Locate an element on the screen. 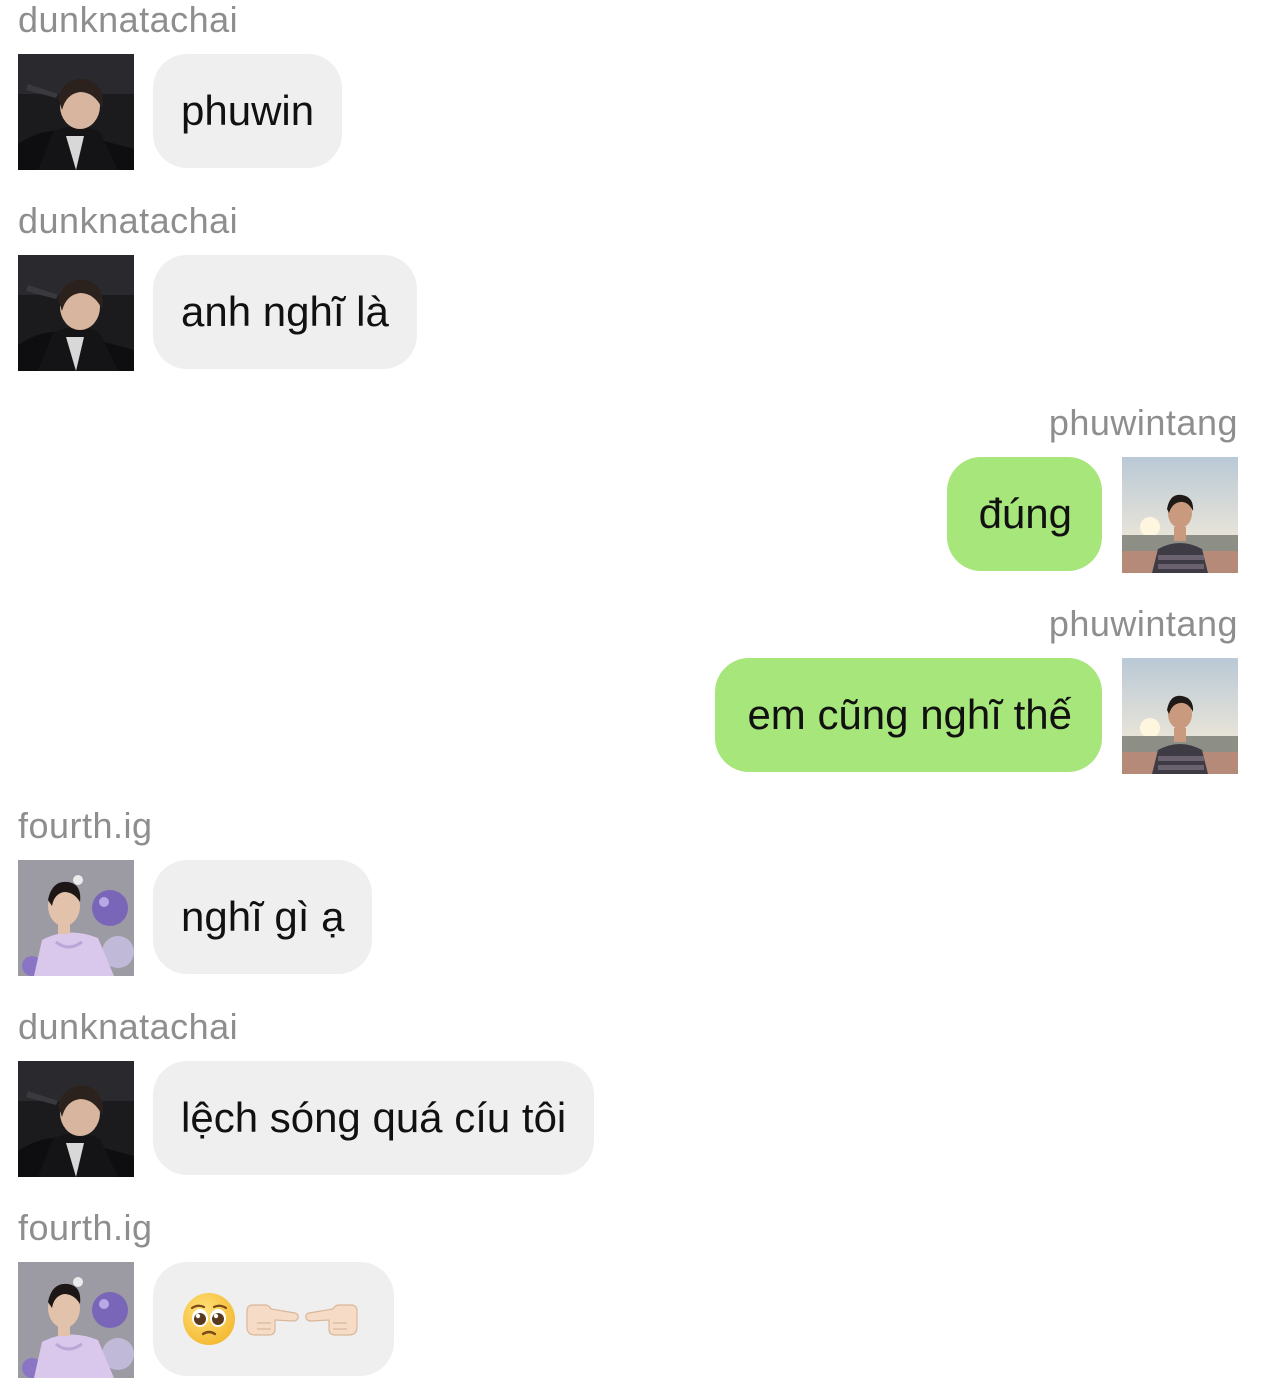 This screenshot has width=1284, height=1396. message-bubble: em cũng nghĩ thế is located at coordinates (908, 715).